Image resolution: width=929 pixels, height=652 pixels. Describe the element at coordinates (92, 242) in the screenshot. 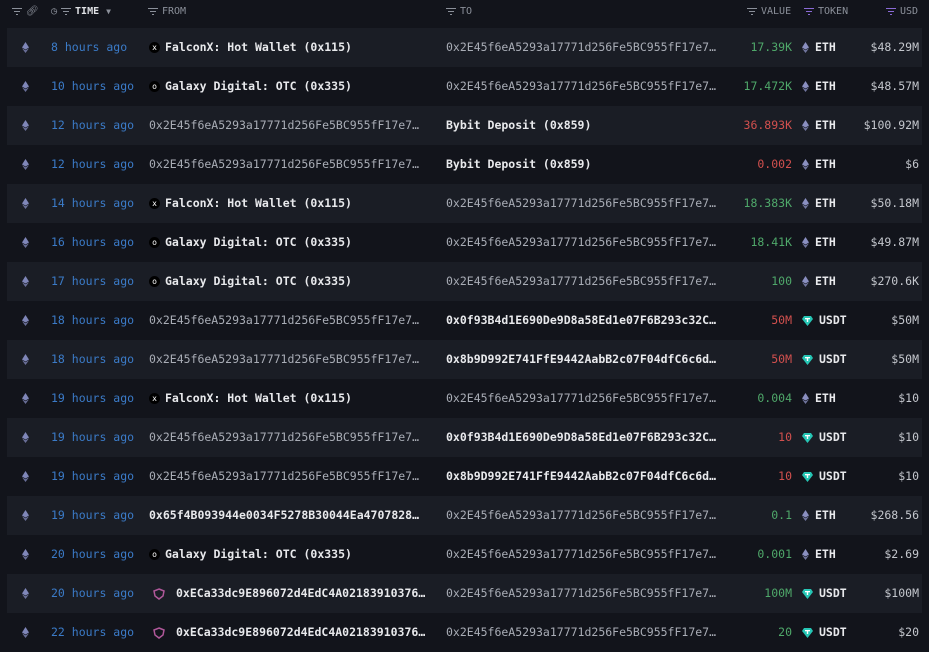

I see `time-link: 16 hours ago` at that location.